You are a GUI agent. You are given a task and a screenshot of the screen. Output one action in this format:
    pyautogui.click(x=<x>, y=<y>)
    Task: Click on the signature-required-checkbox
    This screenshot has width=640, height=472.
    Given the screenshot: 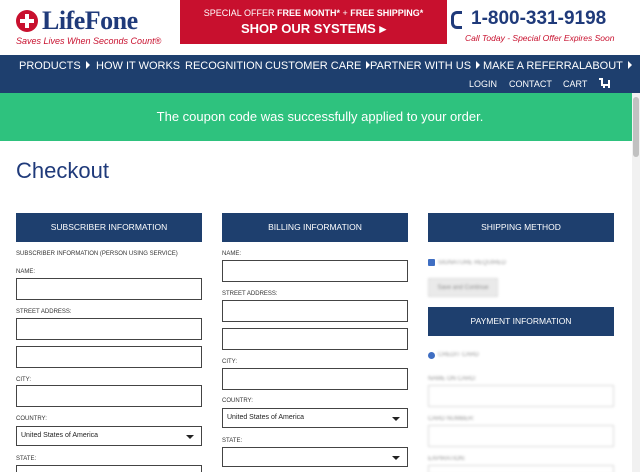 What is the action you would take?
    pyautogui.click(x=431, y=262)
    